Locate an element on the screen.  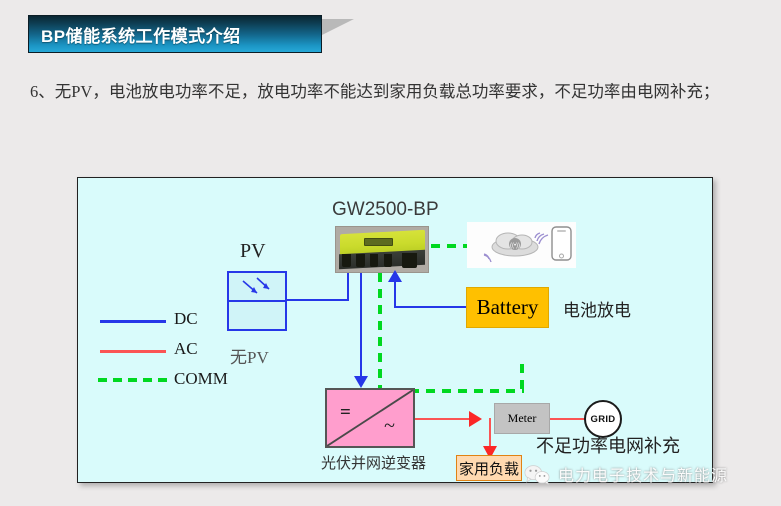
wire-battery-to-inverter-v is located at coordinates (395, 295).